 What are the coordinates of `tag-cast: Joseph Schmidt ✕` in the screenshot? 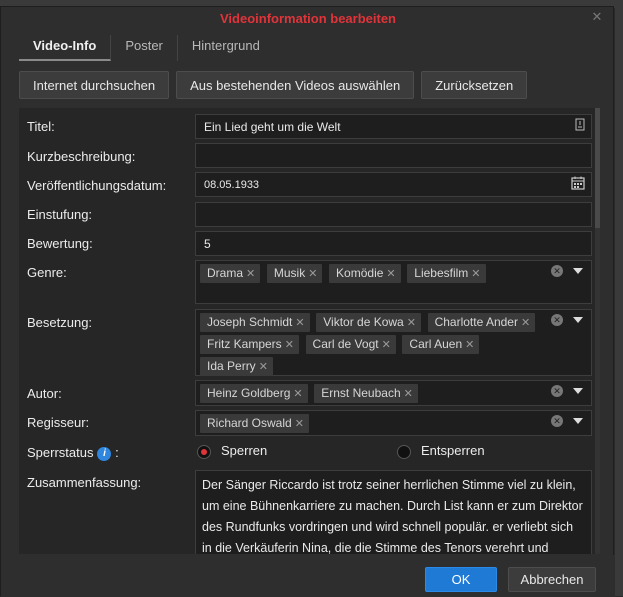 It's located at (255, 322).